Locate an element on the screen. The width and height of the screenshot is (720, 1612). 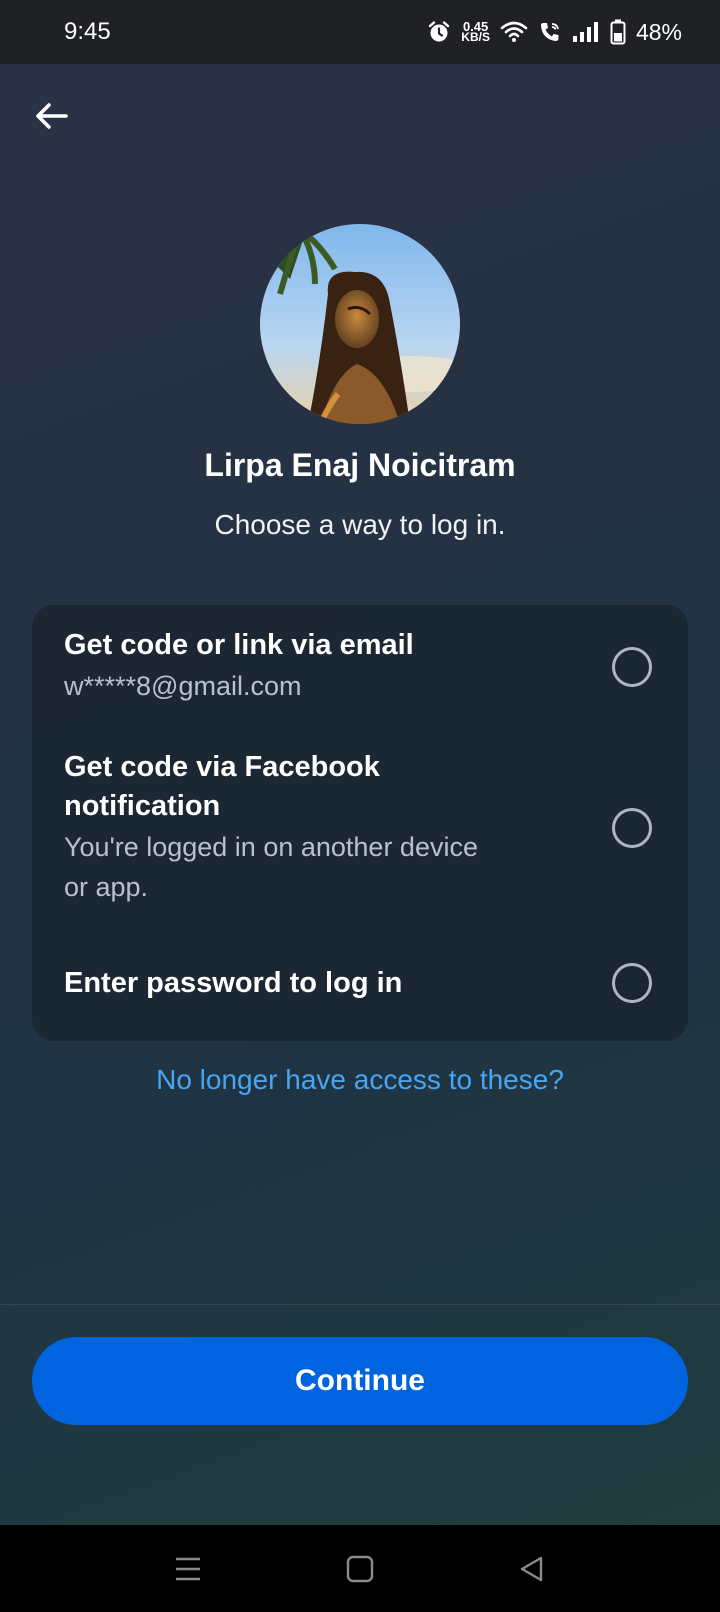
status-time: 9:45 is located at coordinates (87, 31).